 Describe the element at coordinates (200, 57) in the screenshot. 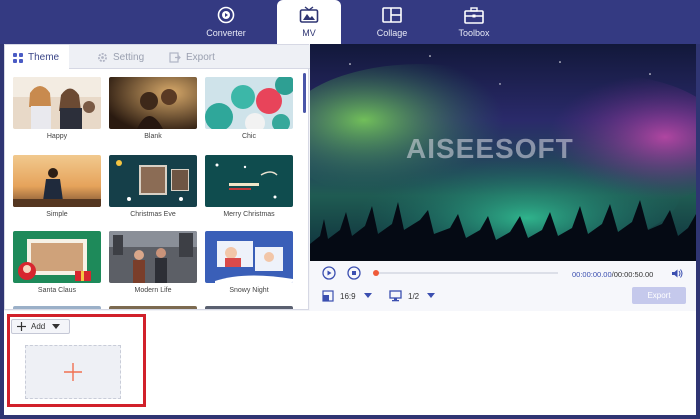

I see `tab-export-label: Export` at that location.